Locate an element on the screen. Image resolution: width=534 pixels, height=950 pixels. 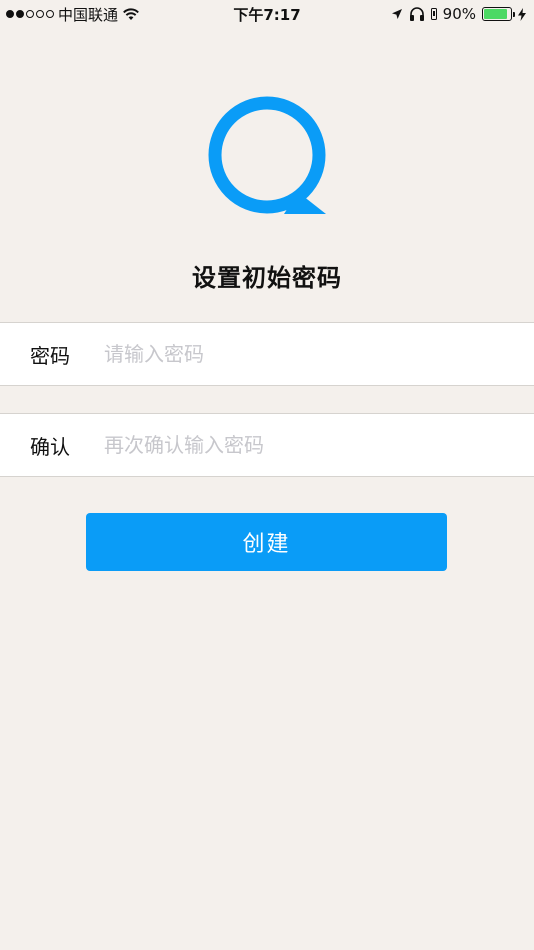
battery-icon is located at coordinates (498, 14).